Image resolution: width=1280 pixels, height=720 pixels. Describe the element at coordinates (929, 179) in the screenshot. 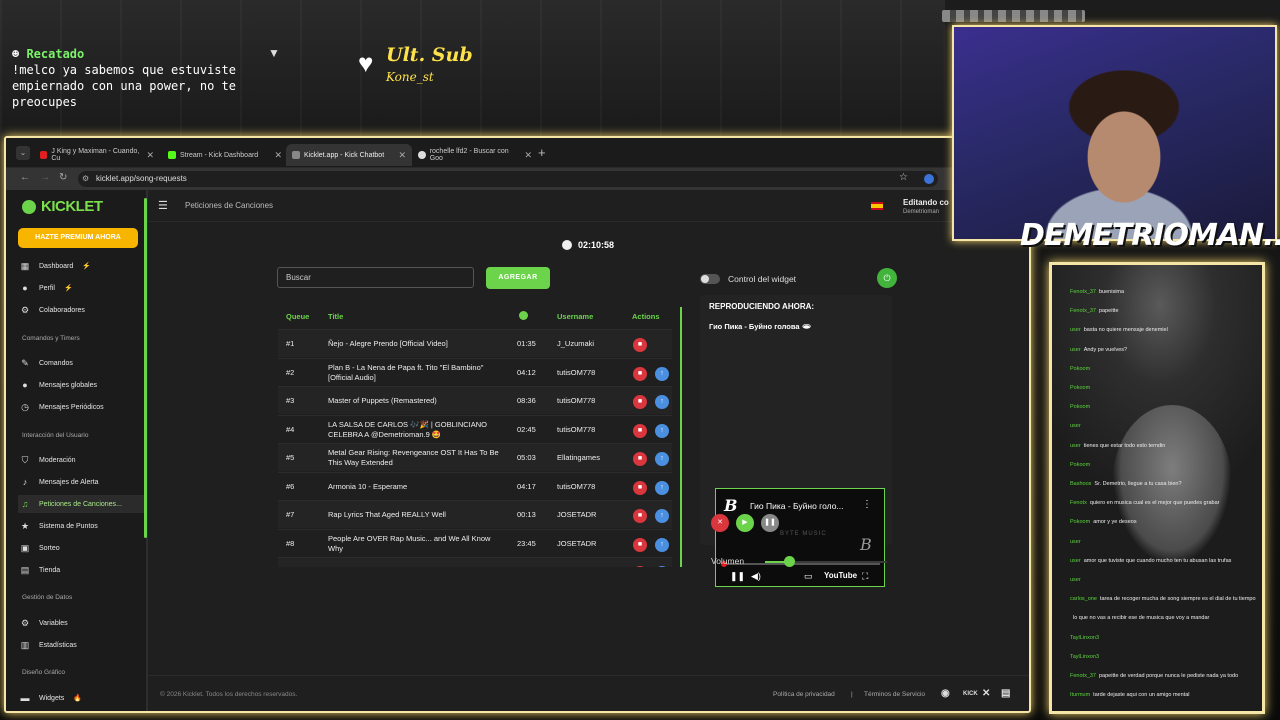

I see `extension-icon` at that location.